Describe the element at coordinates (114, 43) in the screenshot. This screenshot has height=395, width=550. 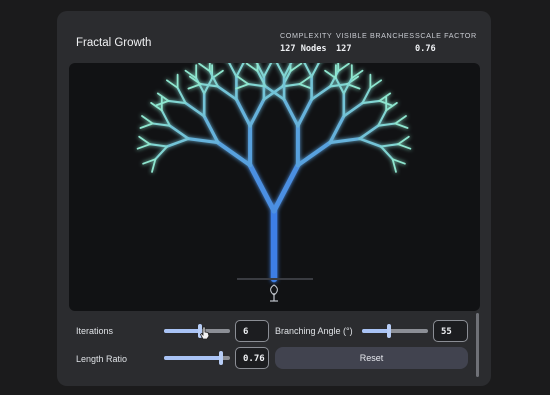
I see `app-title: Fractal Growth` at that location.